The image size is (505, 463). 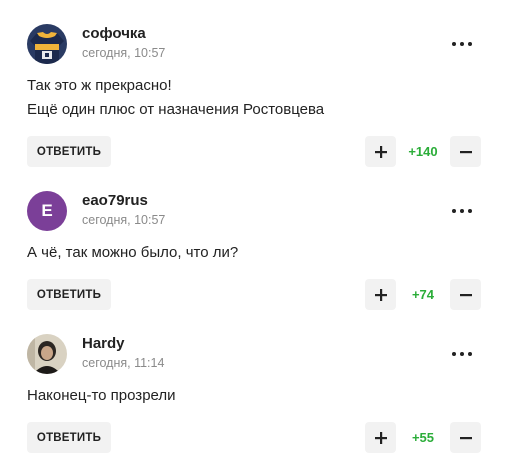 I want to click on comment-text-line: Наконец-то прозрели, so click(x=101, y=395).